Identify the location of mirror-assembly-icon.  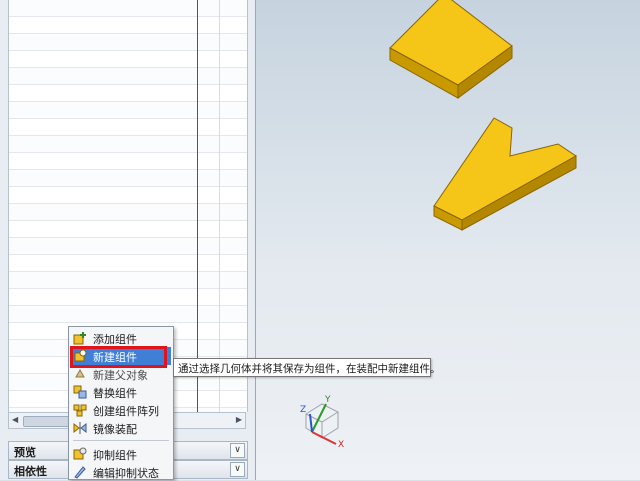
(80, 428).